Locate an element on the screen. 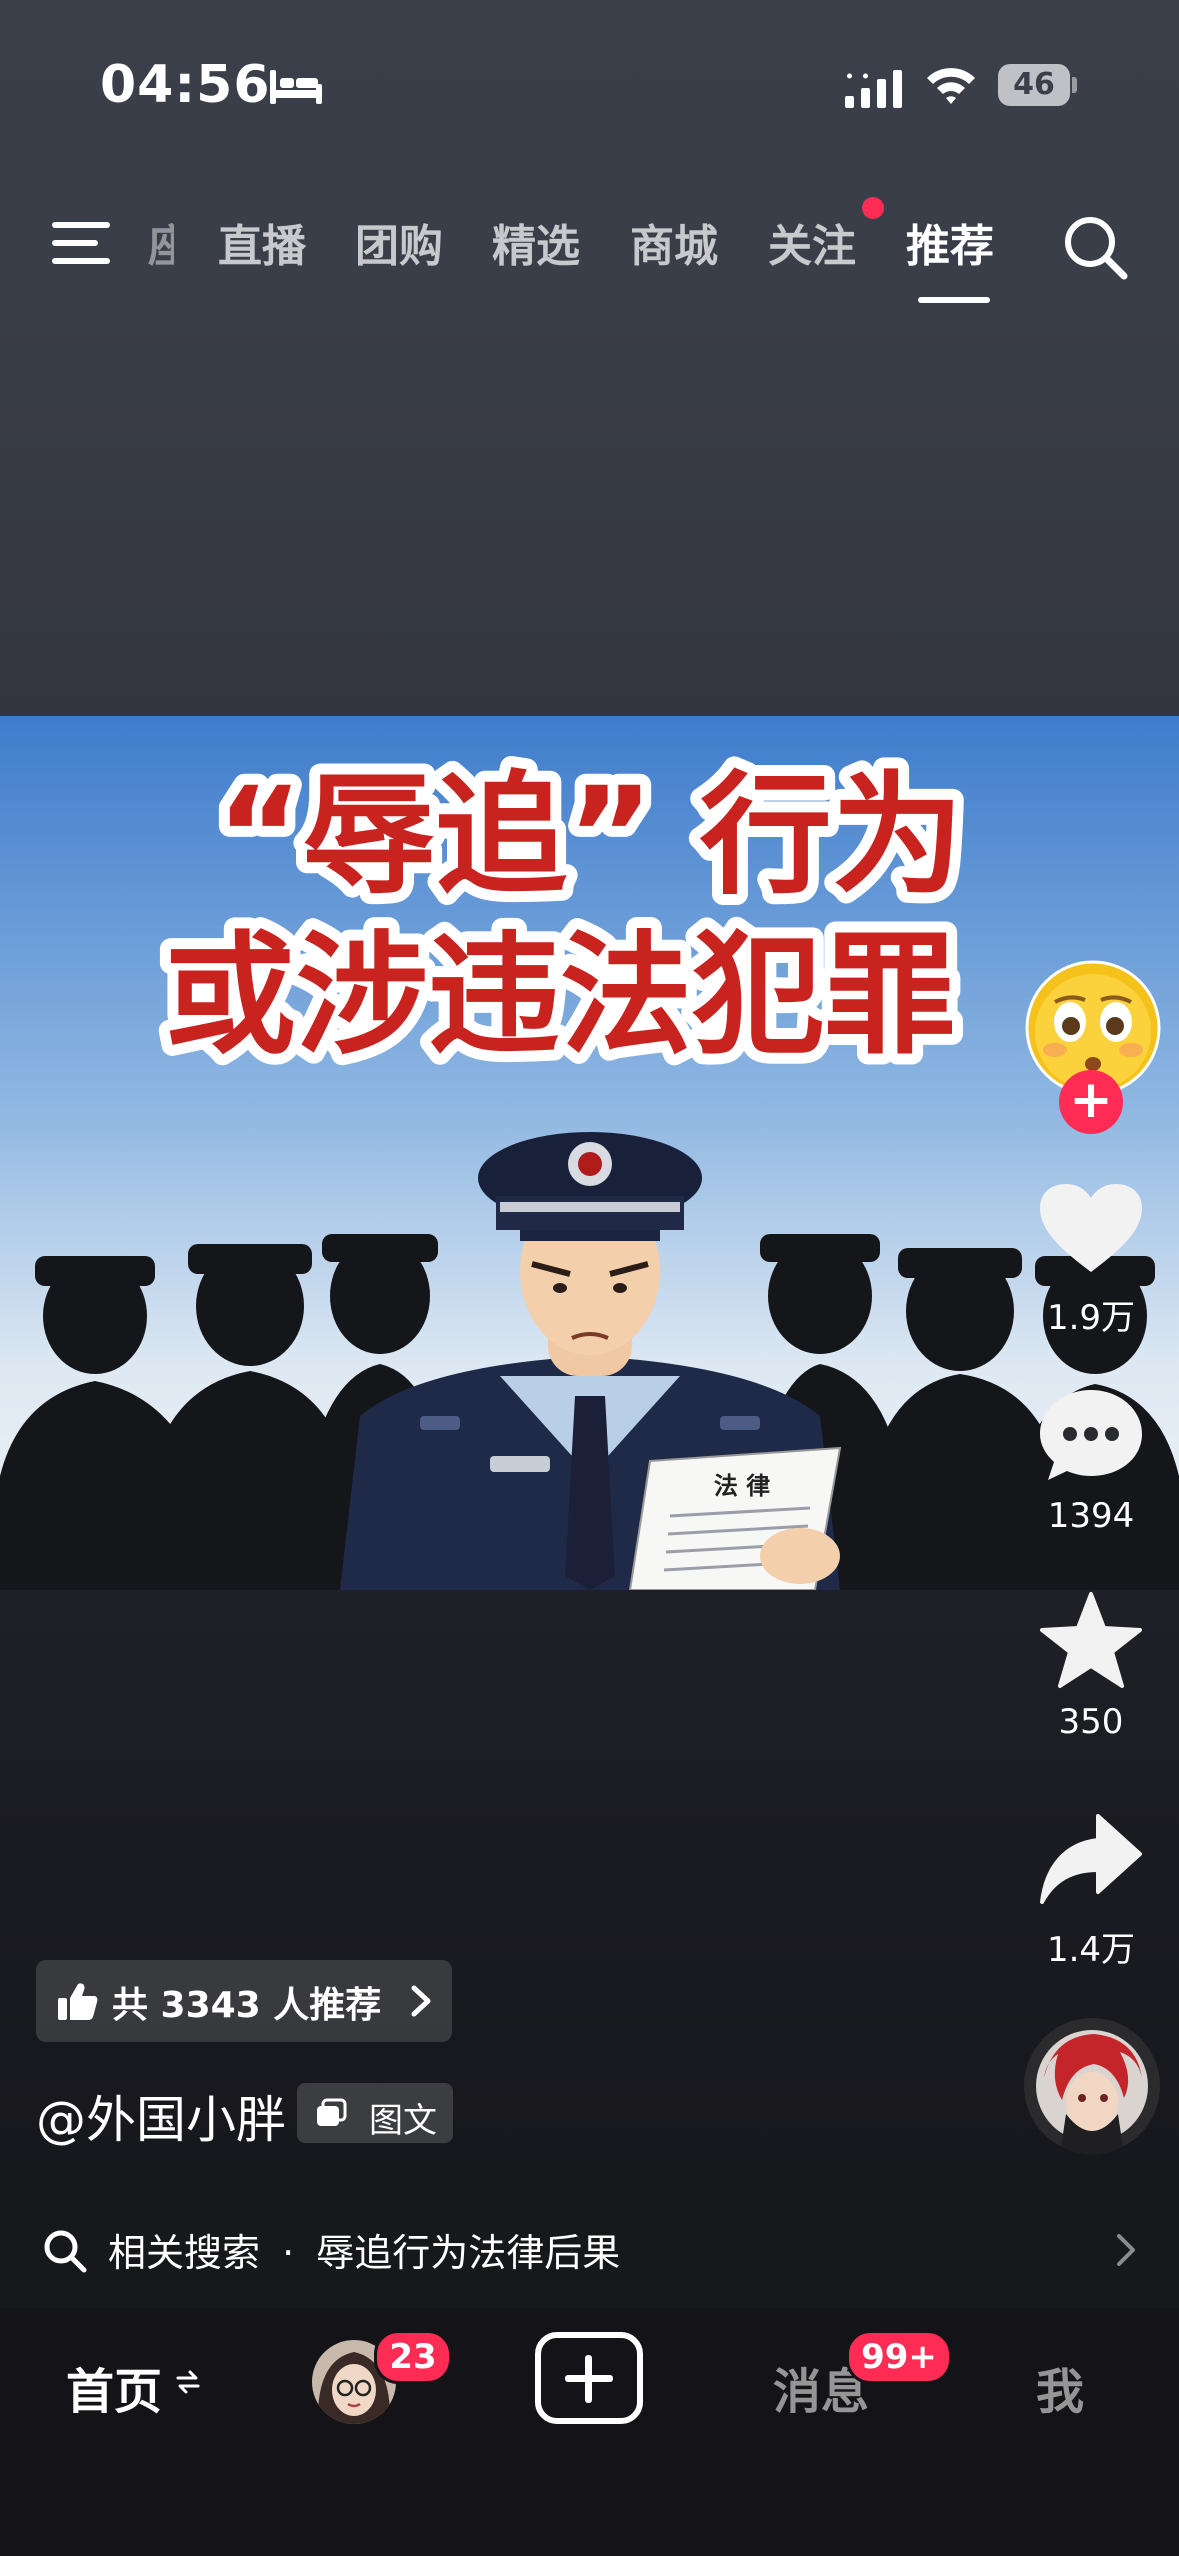  tab-group-buy: 团购 is located at coordinates (399, 242).